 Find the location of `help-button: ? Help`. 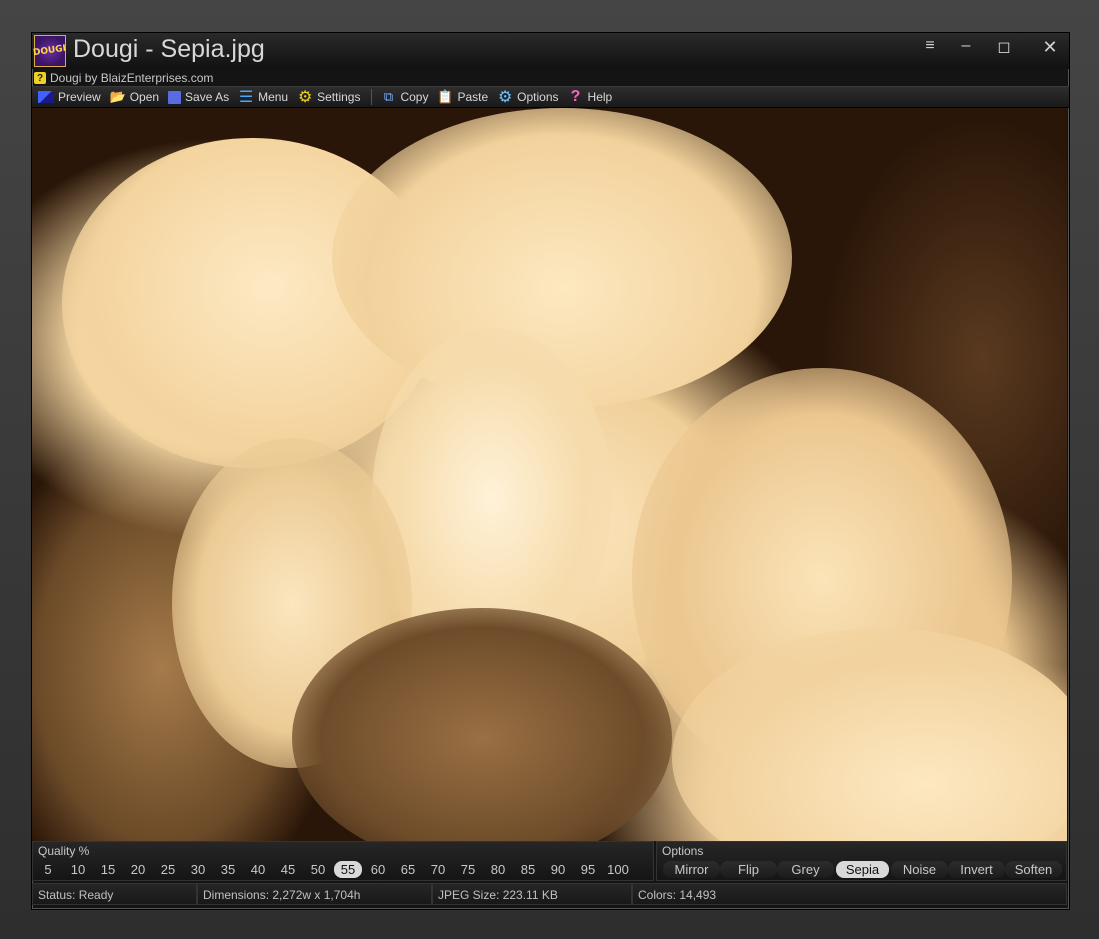

help-button: ? Help is located at coordinates (590, 96).